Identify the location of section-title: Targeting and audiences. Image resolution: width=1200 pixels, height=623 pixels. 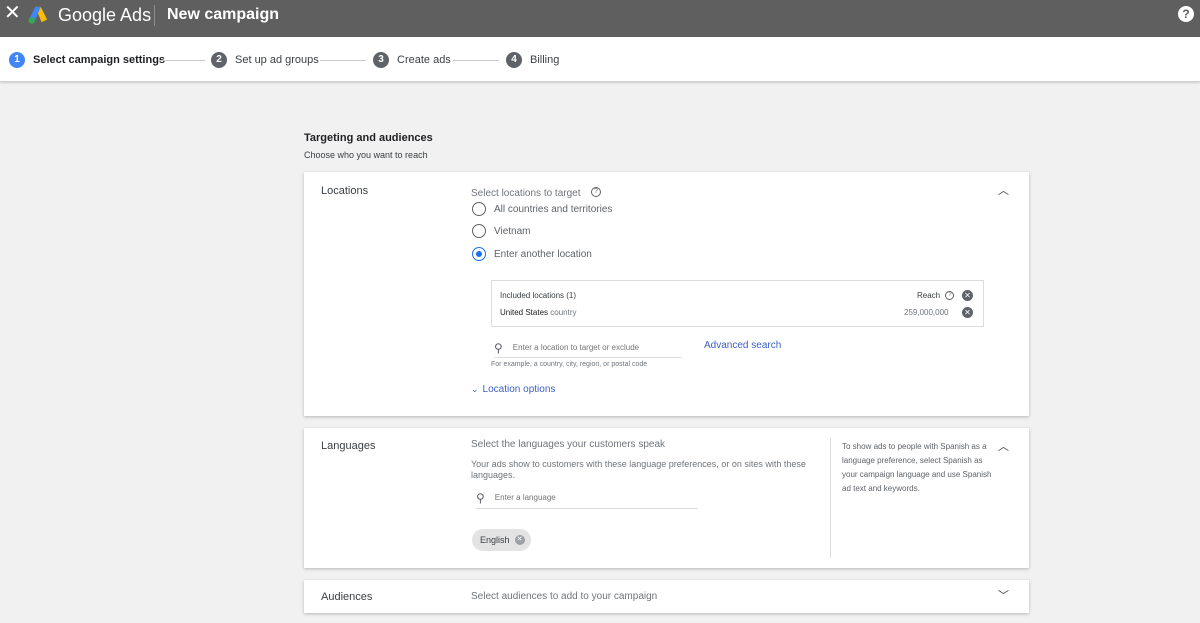
(368, 138).